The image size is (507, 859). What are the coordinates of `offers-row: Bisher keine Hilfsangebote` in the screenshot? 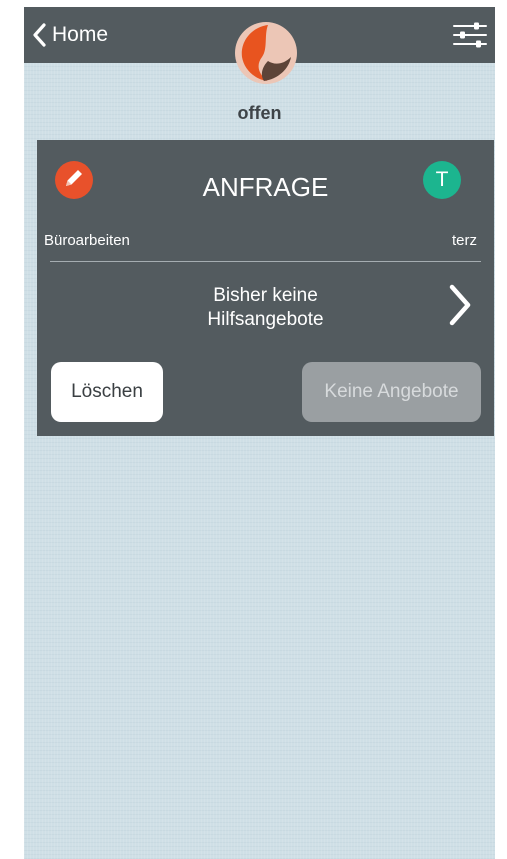 It's located at (265, 304).